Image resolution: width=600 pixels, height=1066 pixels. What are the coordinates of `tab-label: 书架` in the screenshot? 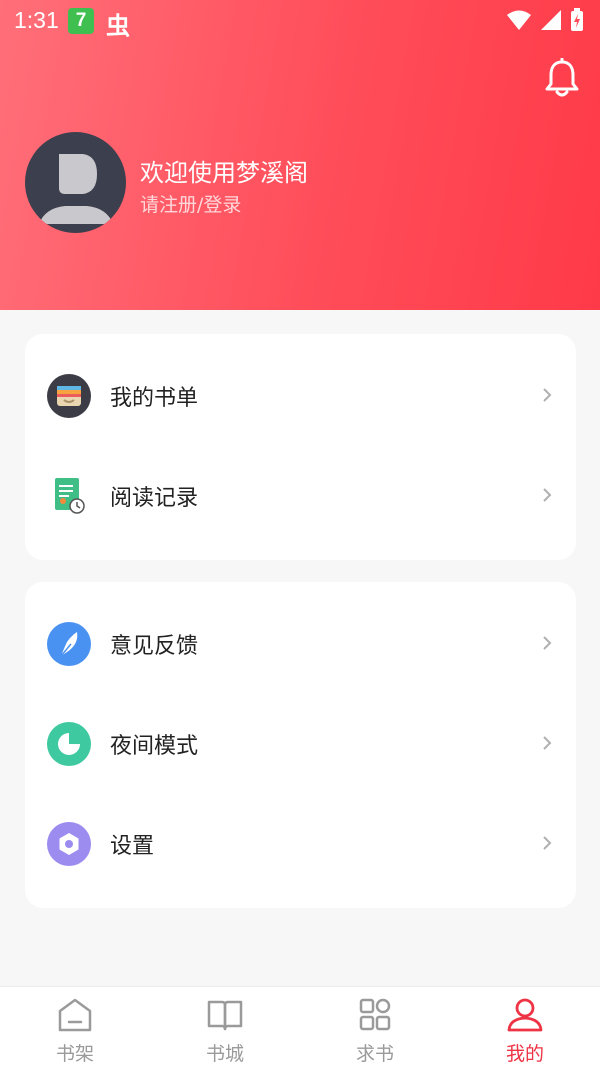 It's located at (74, 1054).